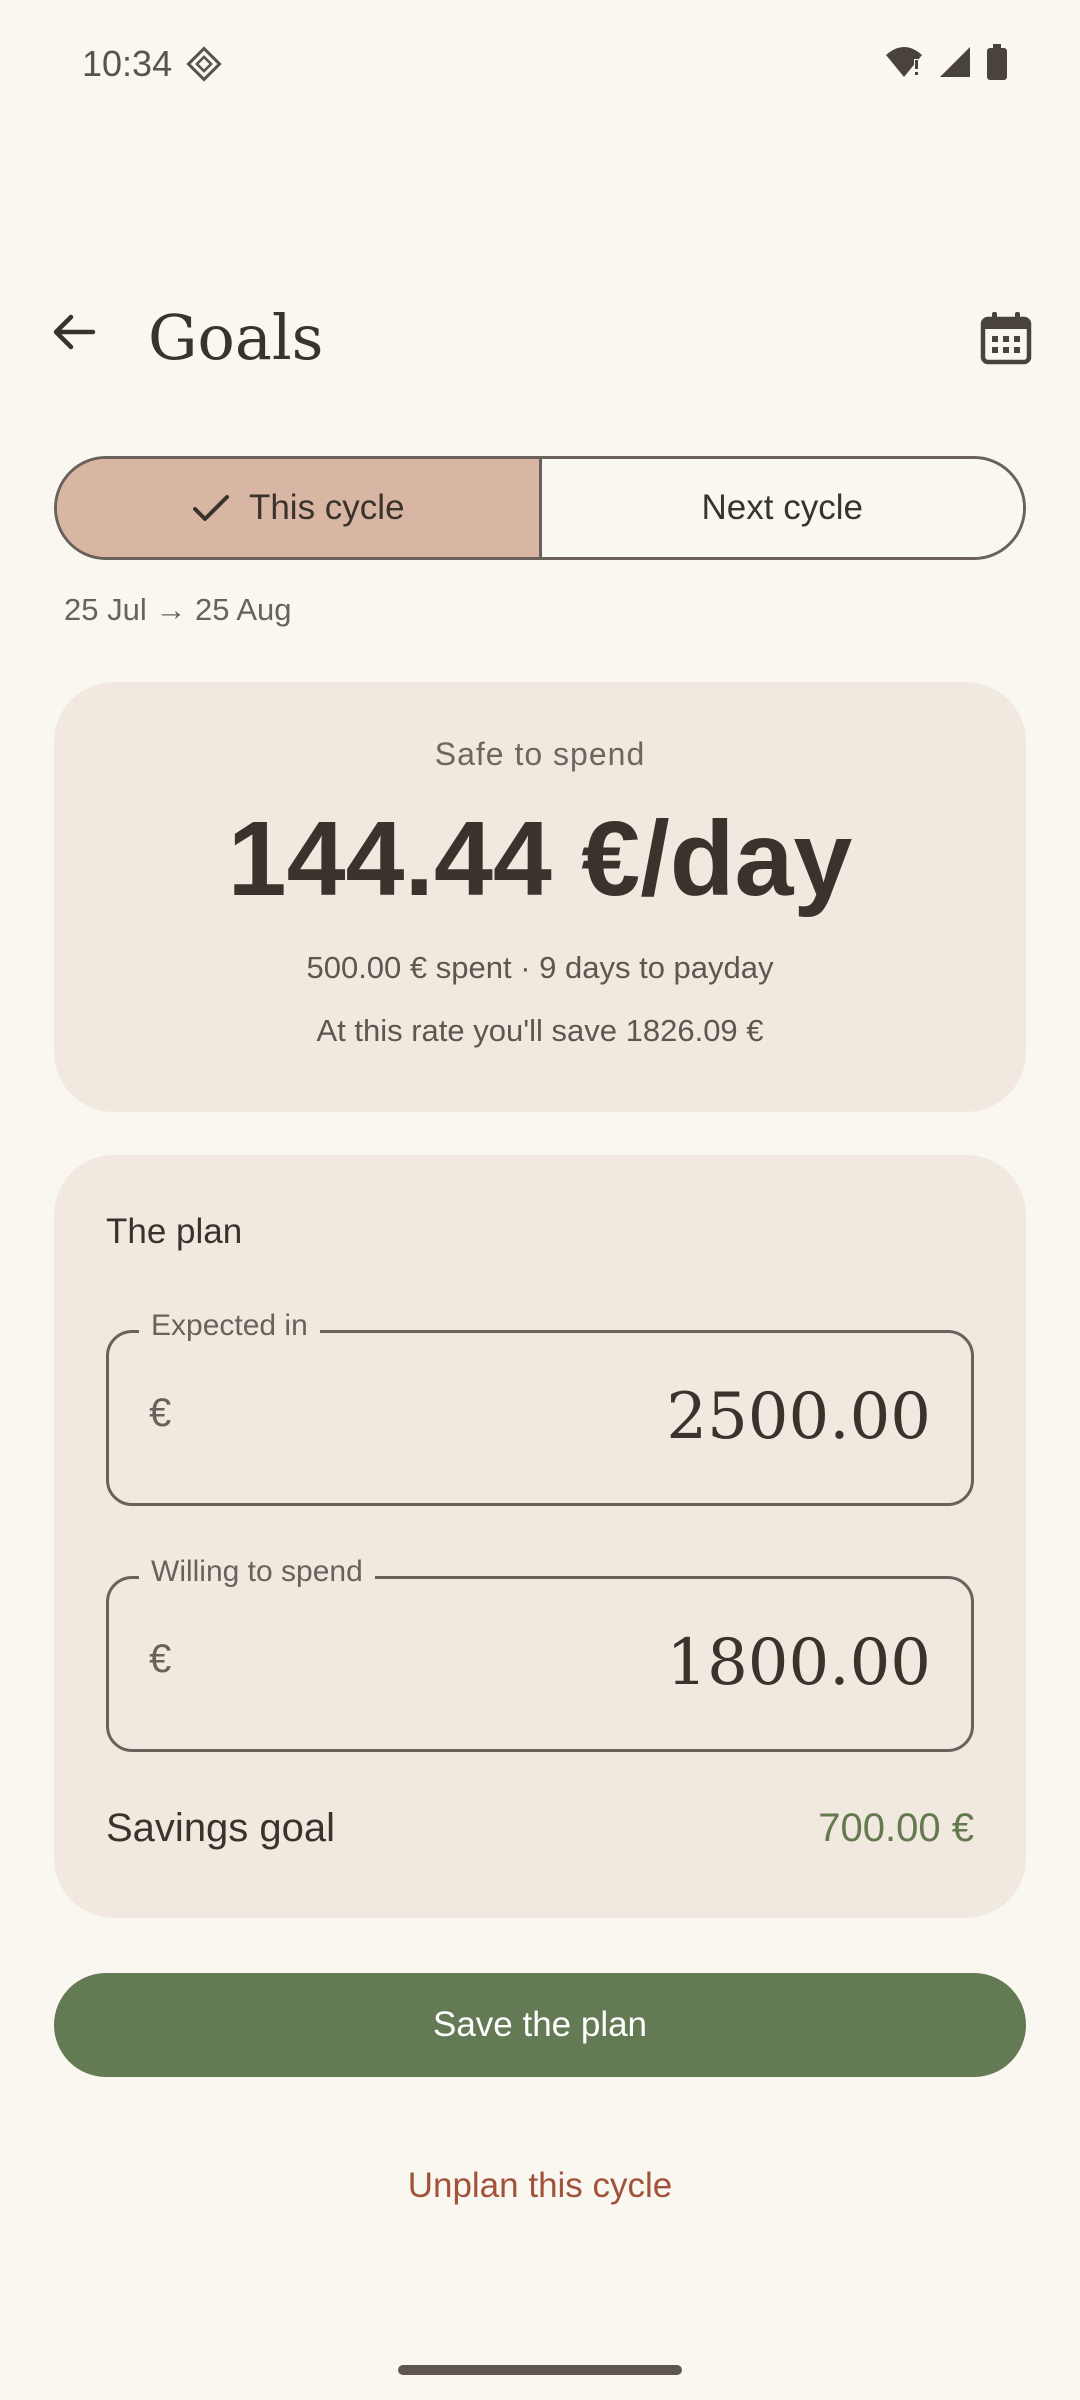 The image size is (1080, 2400). I want to click on this-cycle-segment: This cycle, so click(299, 508).